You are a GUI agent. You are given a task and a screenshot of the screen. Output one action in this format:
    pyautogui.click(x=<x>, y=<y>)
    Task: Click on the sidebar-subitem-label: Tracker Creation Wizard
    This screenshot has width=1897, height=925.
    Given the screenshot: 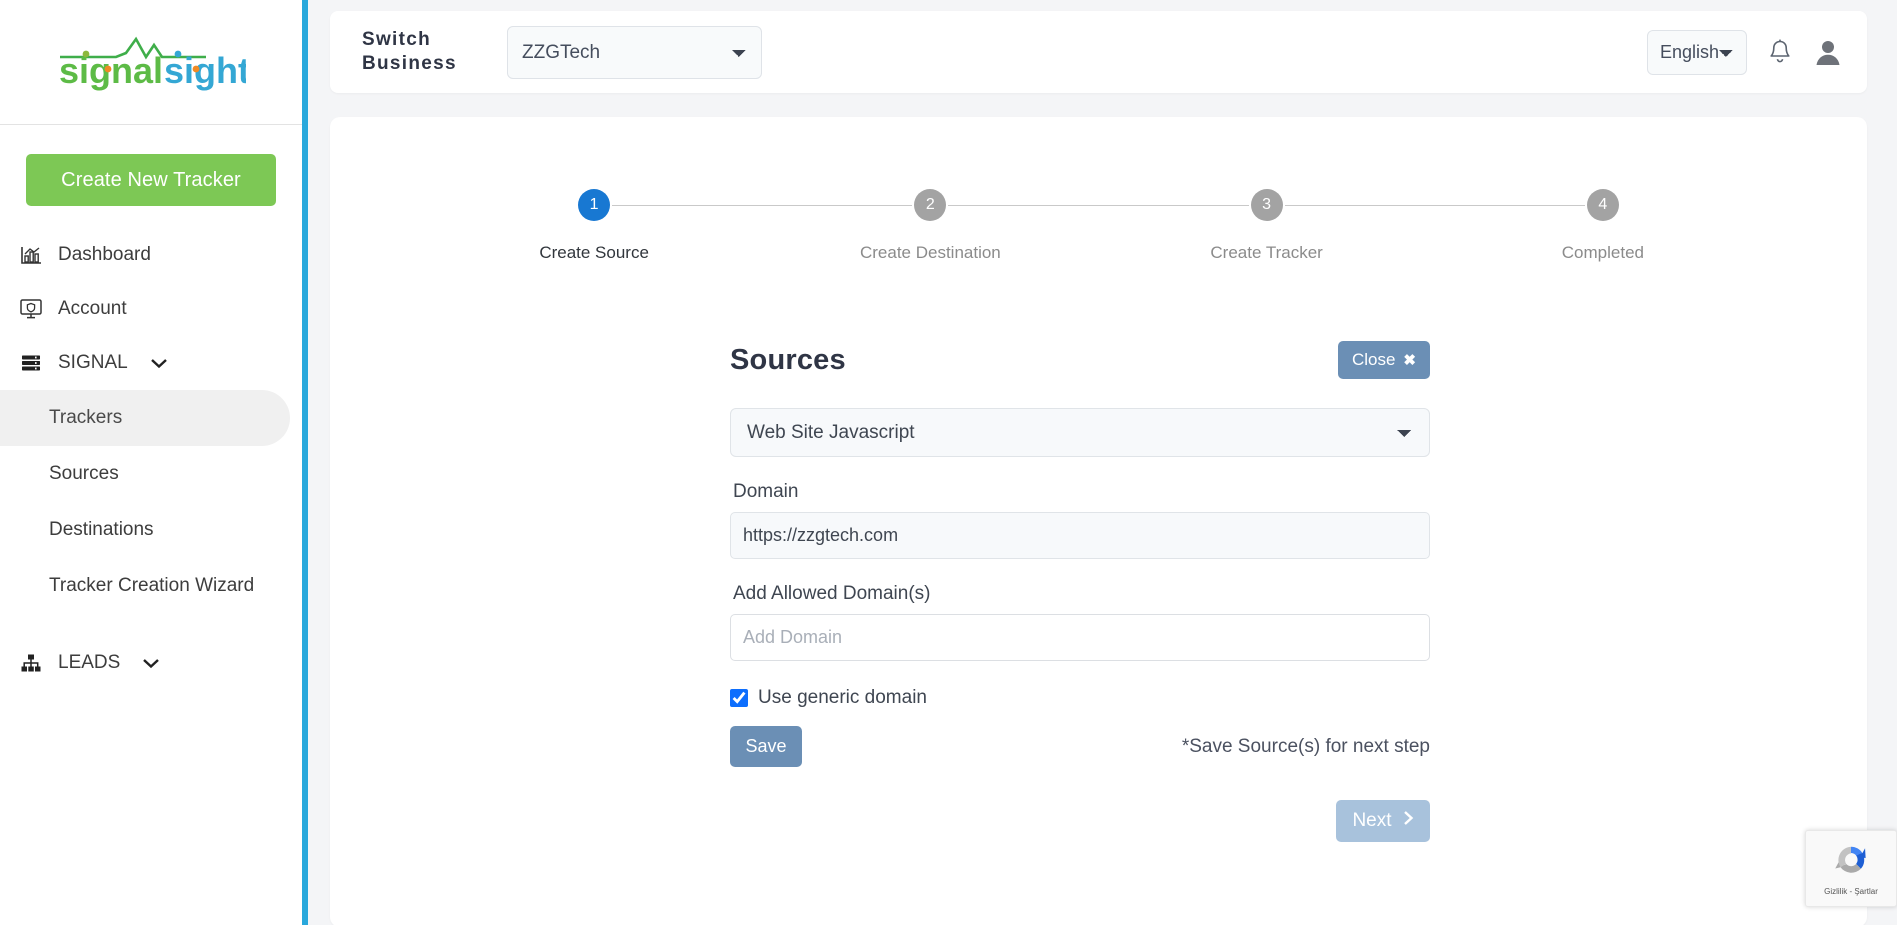 What is the action you would take?
    pyautogui.click(x=152, y=585)
    